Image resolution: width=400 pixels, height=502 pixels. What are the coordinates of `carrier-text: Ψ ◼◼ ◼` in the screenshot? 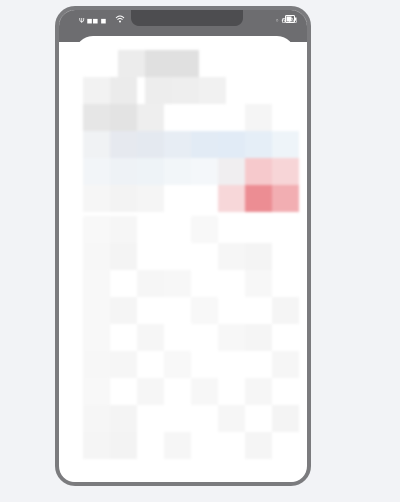 It's located at (93, 21).